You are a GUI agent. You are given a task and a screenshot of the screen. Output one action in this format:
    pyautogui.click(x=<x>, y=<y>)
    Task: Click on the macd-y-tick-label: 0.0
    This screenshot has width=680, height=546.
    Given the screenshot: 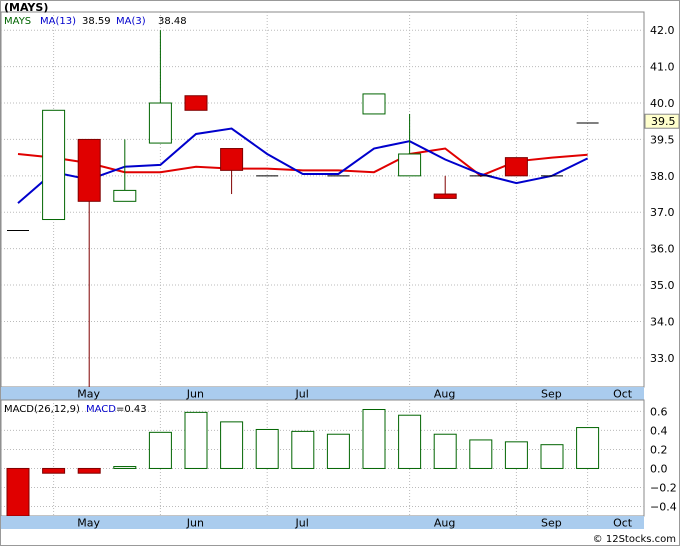 What is the action you would take?
    pyautogui.click(x=659, y=468)
    